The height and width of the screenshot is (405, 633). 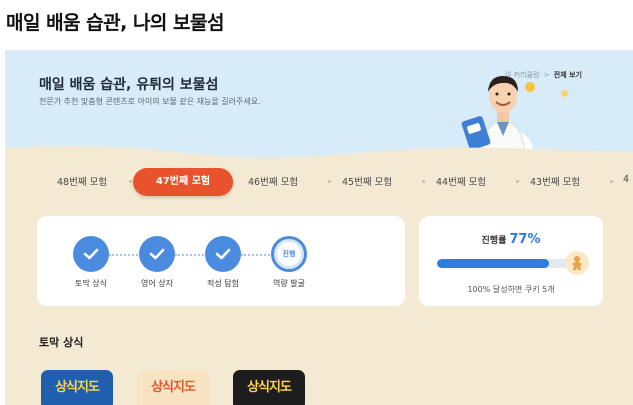 What do you see at coordinates (577, 263) in the screenshot?
I see `cookie-icon` at bounding box center [577, 263].